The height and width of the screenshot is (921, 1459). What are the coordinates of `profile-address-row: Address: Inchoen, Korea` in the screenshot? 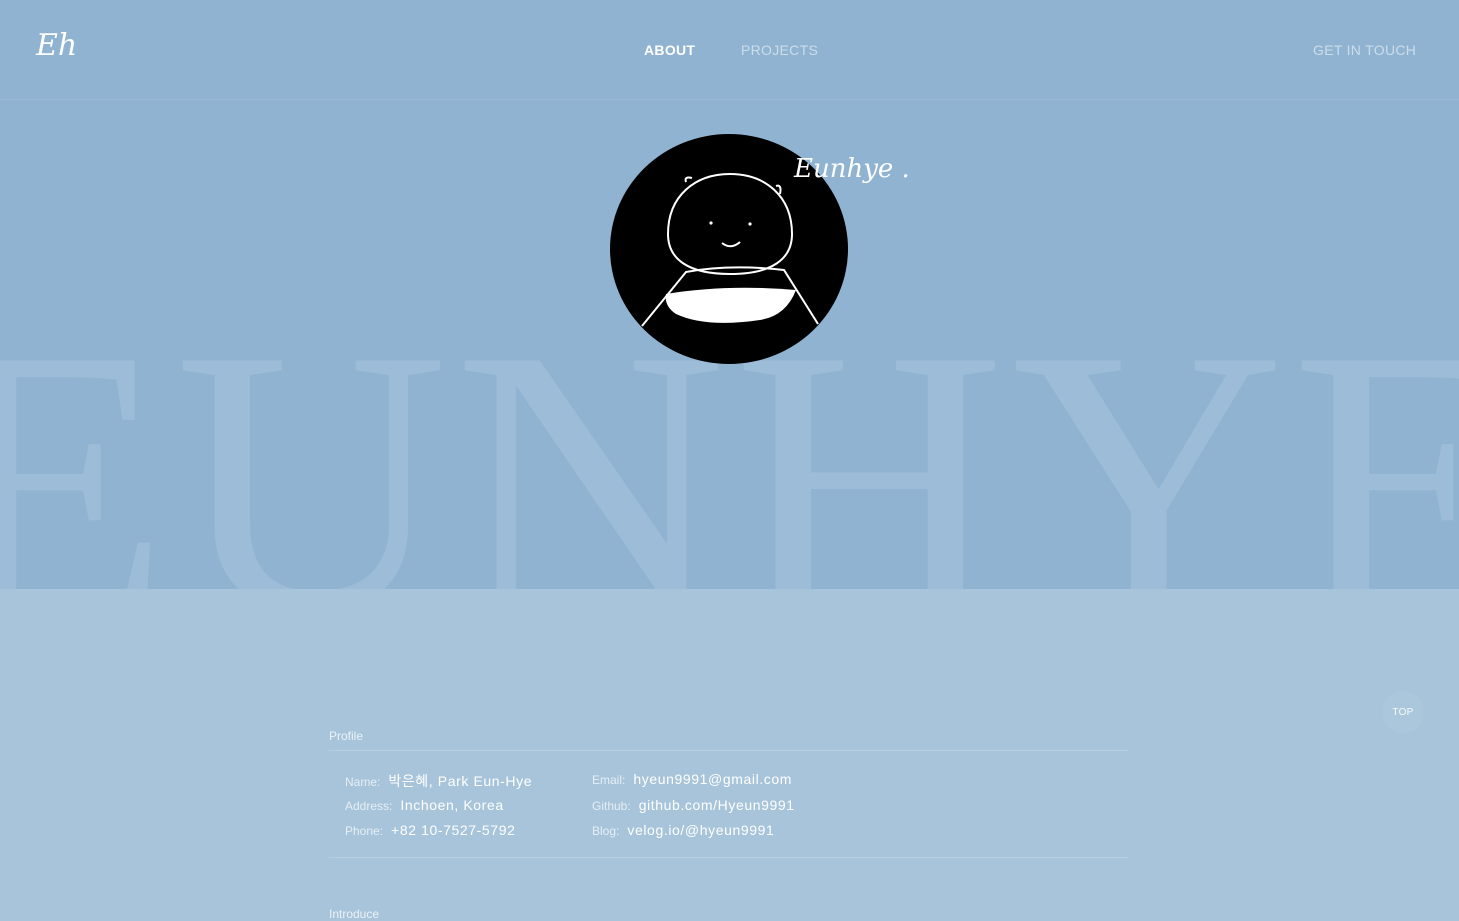 It's located at (424, 806).